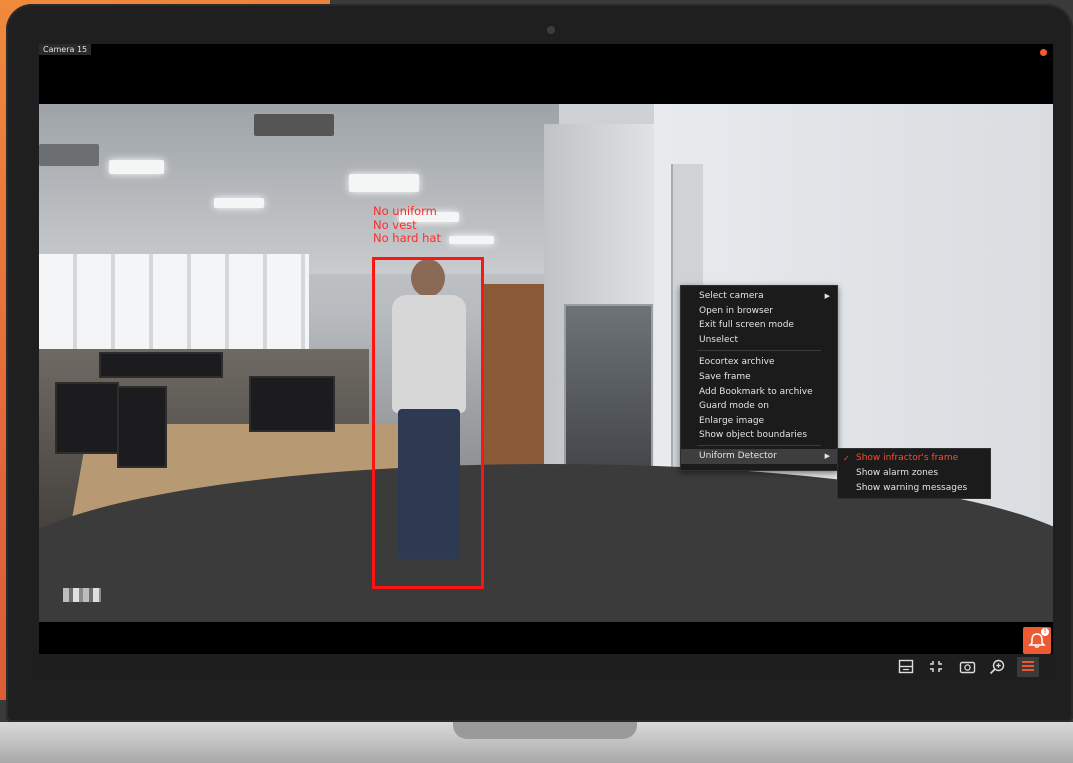 The image size is (1073, 763). I want to click on pixelated-timestamp, so click(82, 595).